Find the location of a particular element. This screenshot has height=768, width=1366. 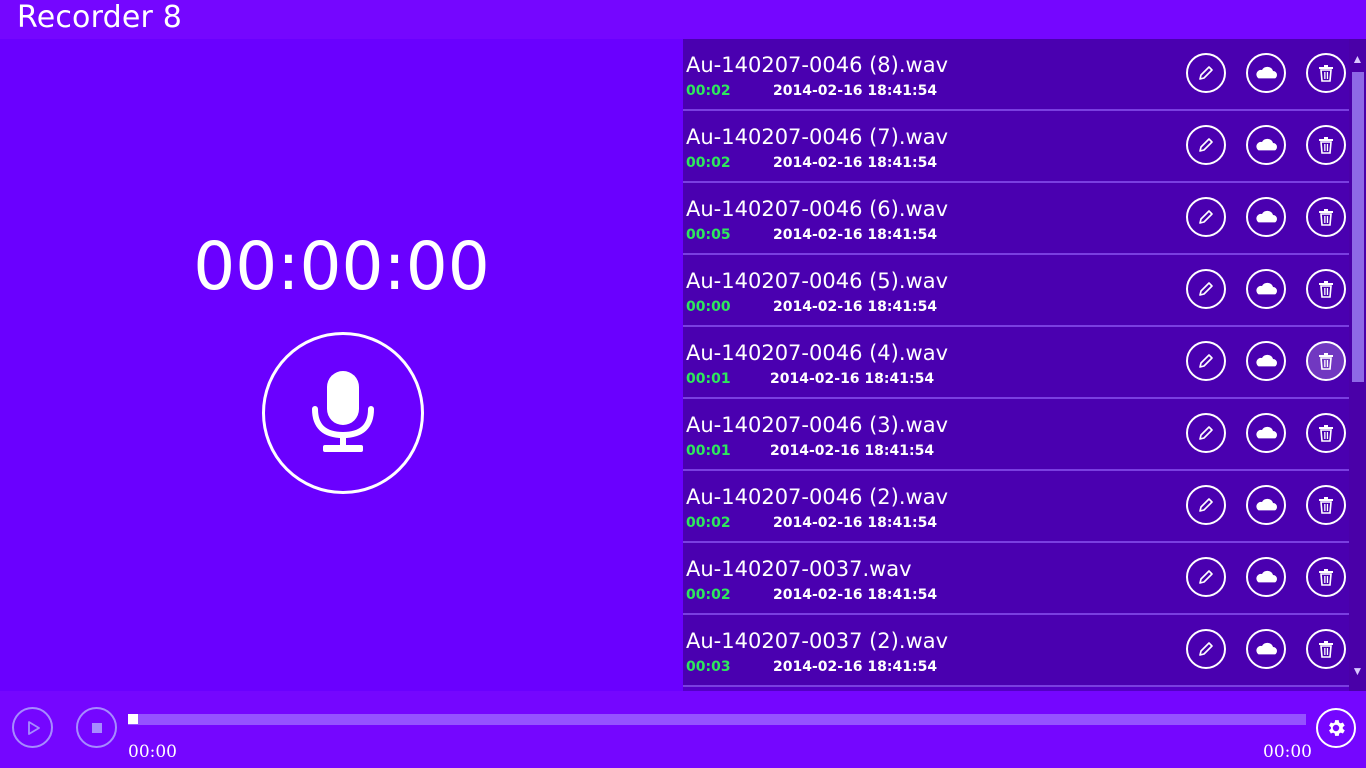

recording-name: Au-140207-0046 (5).wav is located at coordinates (817, 281).